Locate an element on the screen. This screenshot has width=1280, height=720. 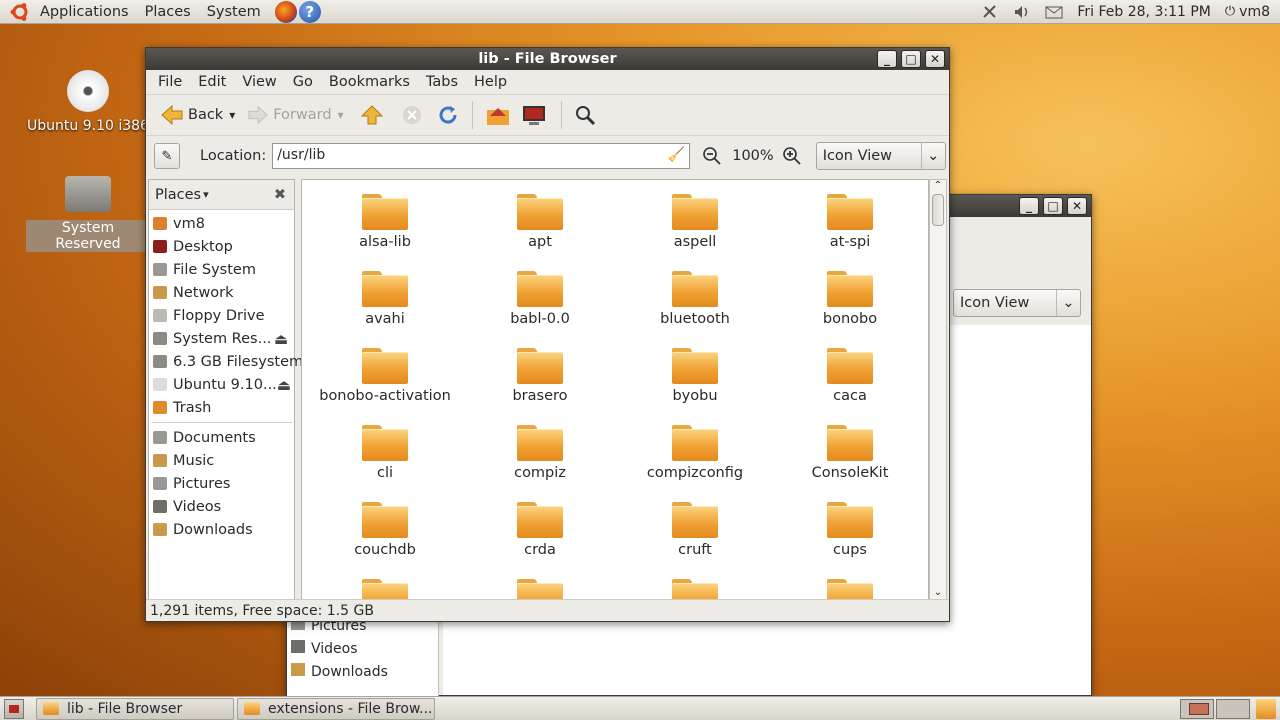
forward-button: Forward is located at coordinates (289, 115).